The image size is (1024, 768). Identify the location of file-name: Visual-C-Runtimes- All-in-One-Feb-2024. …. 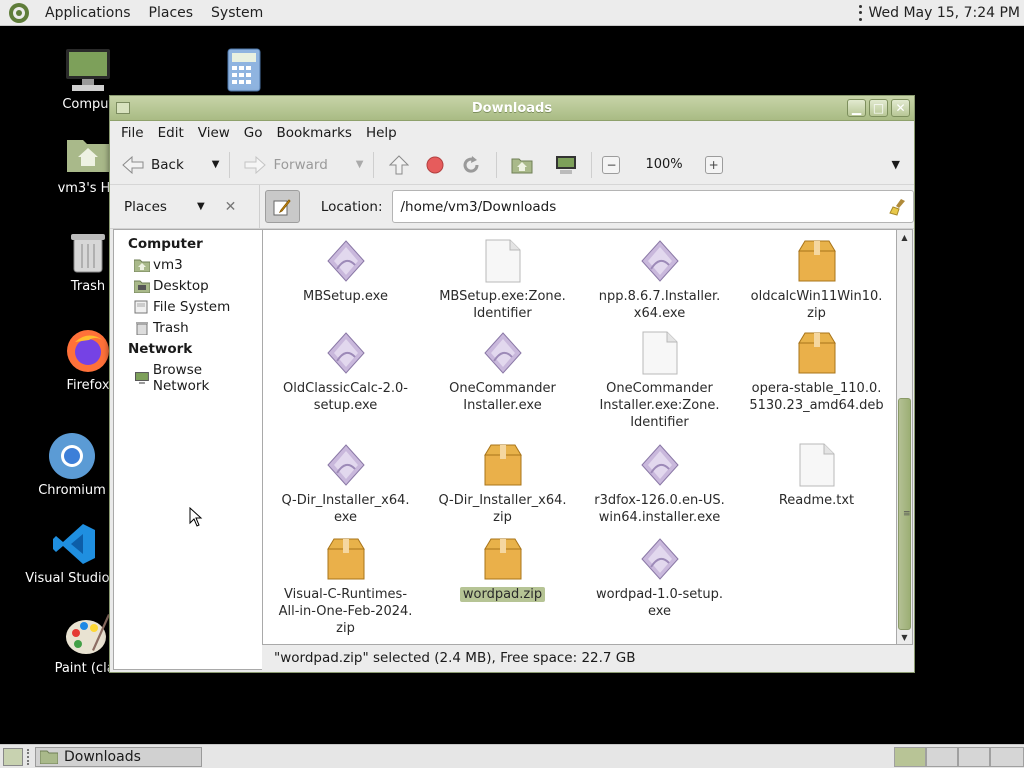
(345, 611).